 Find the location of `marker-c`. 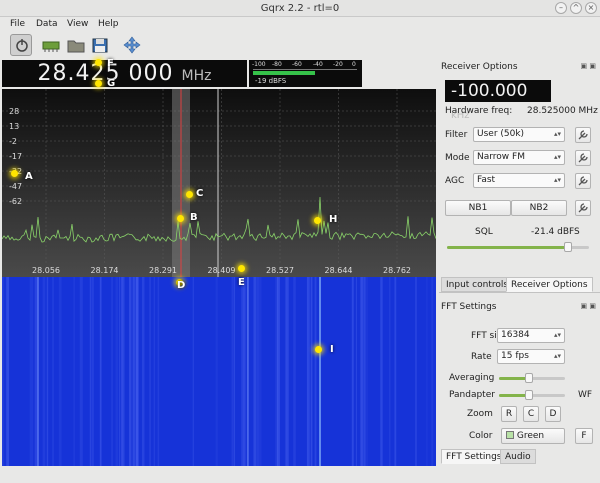

marker-c is located at coordinates (189, 194).